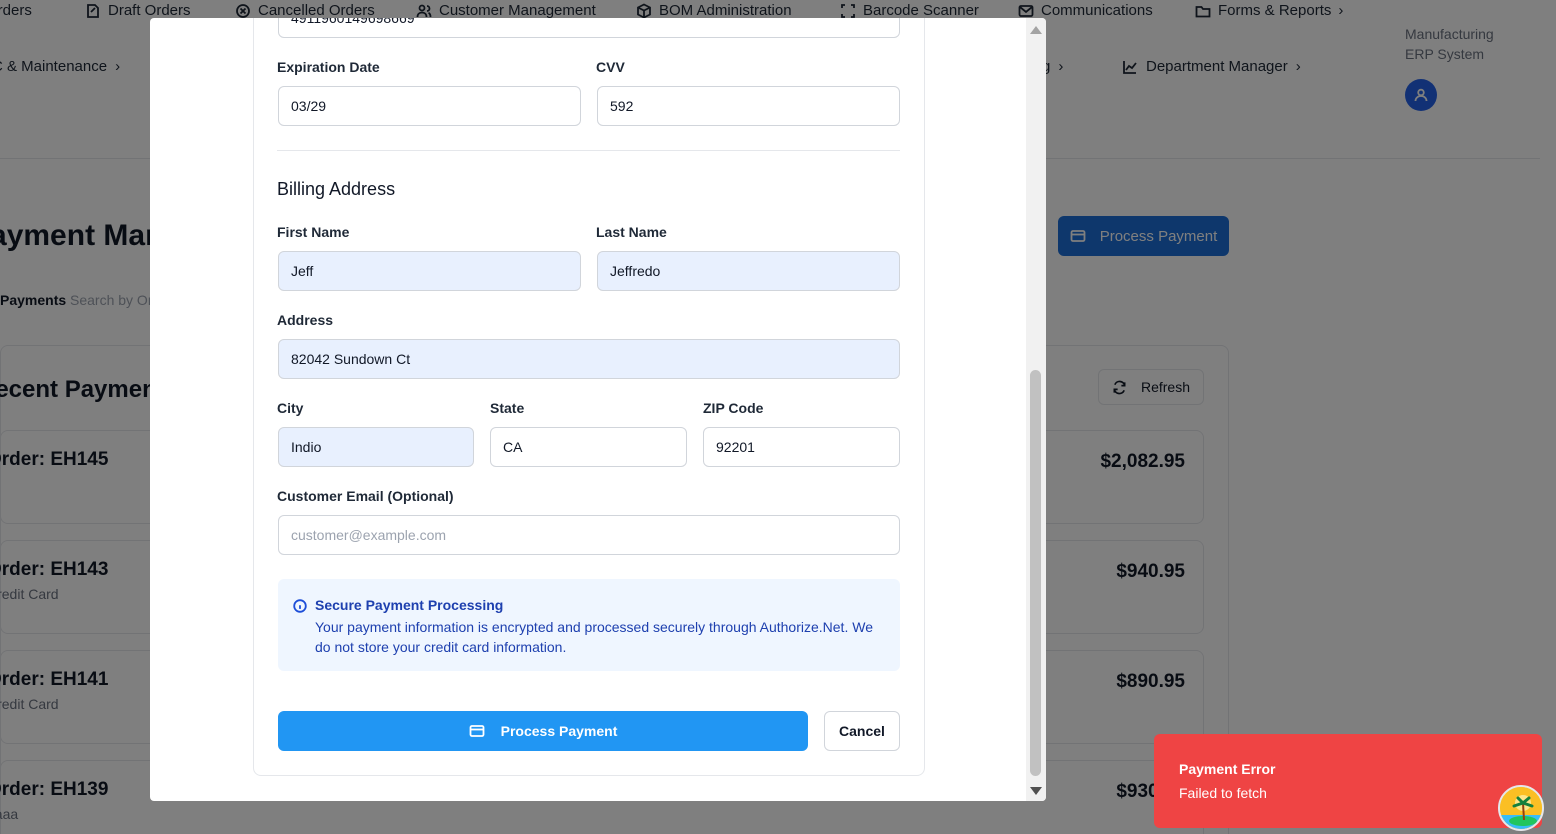  I want to click on city-label: City, so click(290, 408).